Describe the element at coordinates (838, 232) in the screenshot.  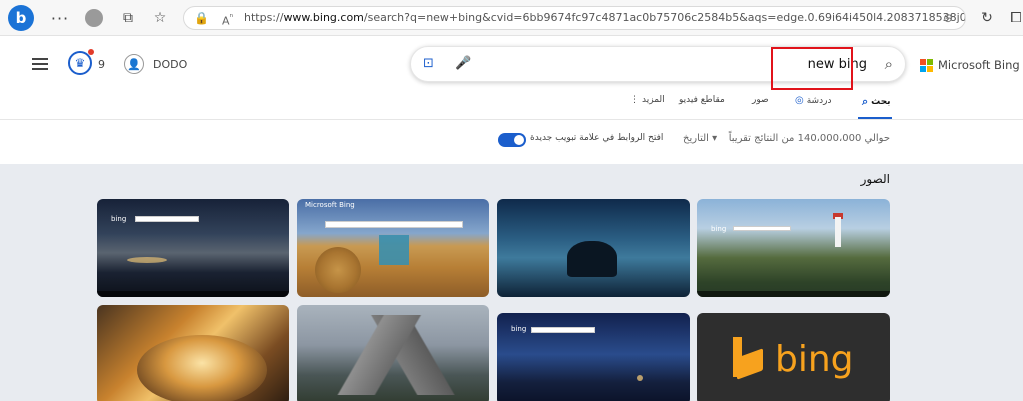
I see `lighthouse` at that location.